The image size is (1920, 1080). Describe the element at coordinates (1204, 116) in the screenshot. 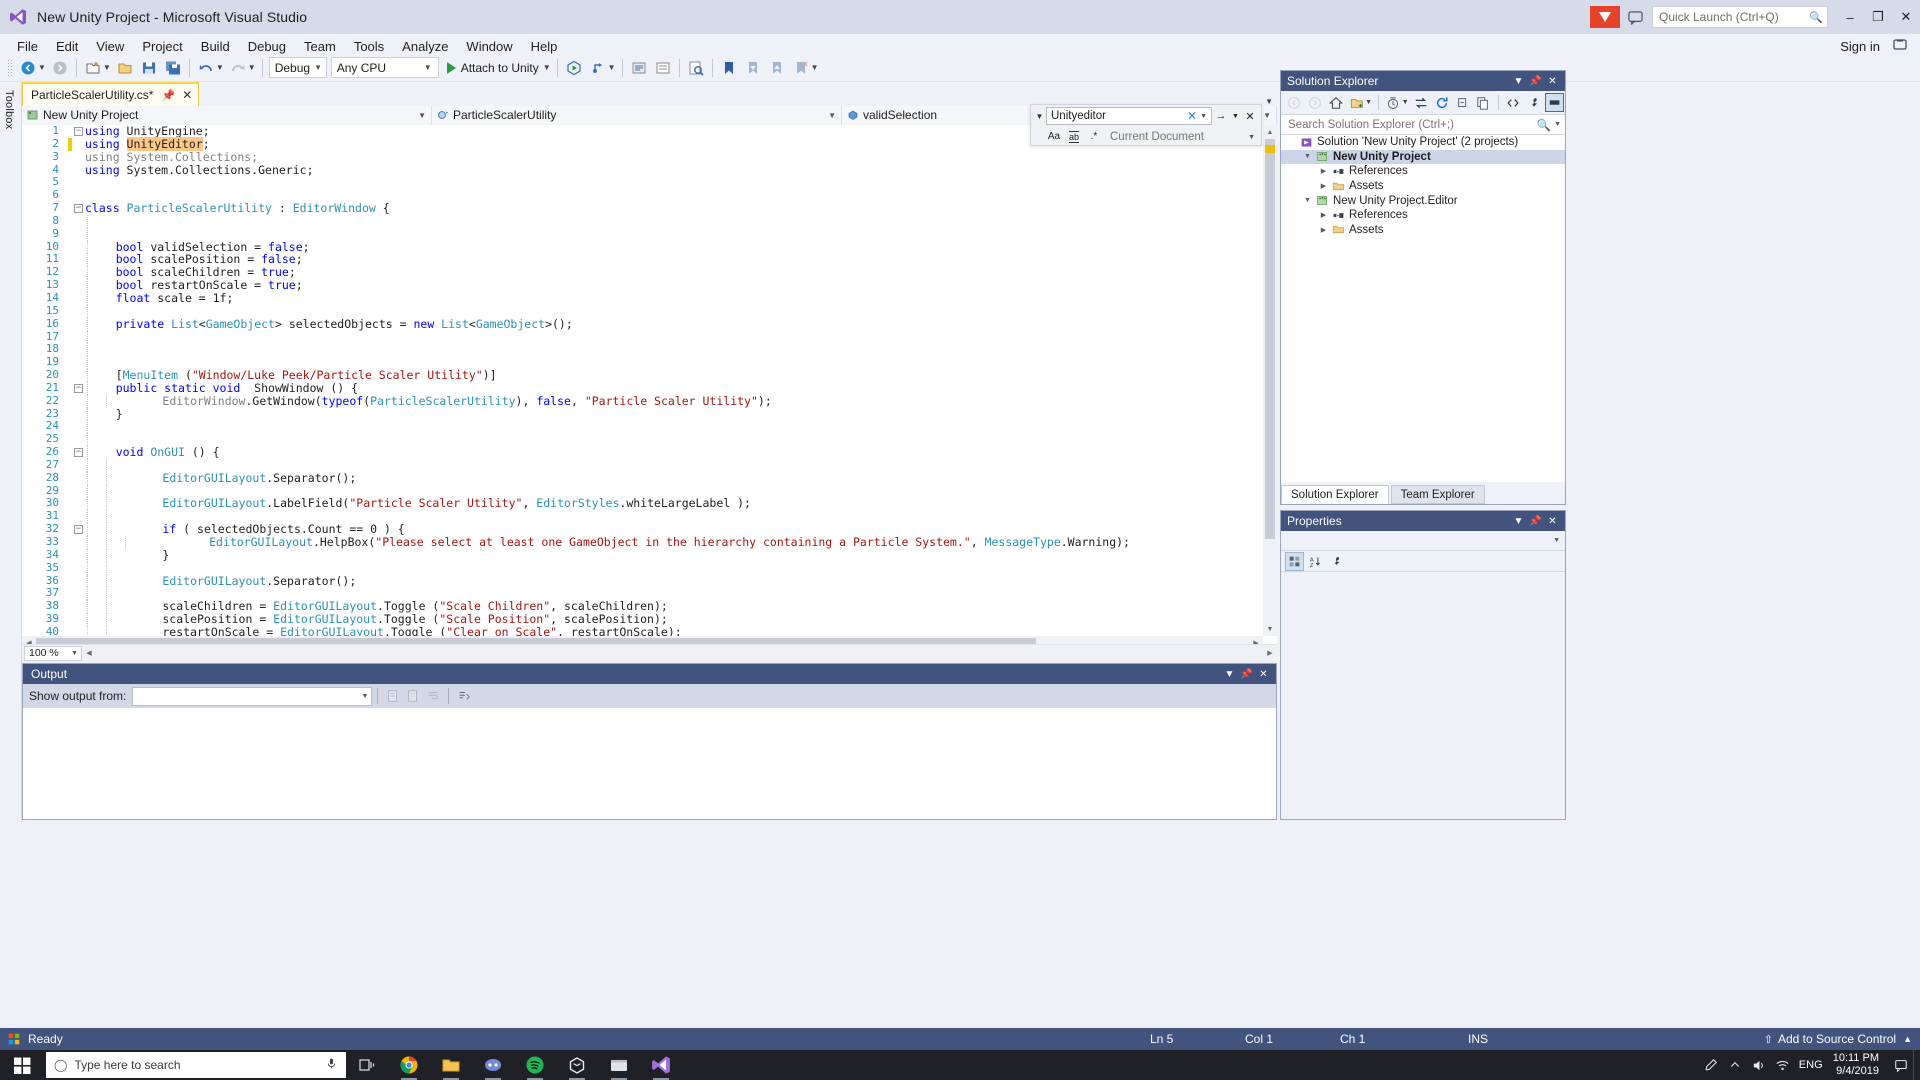

I see `dropdown-caret-icon: ▼` at that location.